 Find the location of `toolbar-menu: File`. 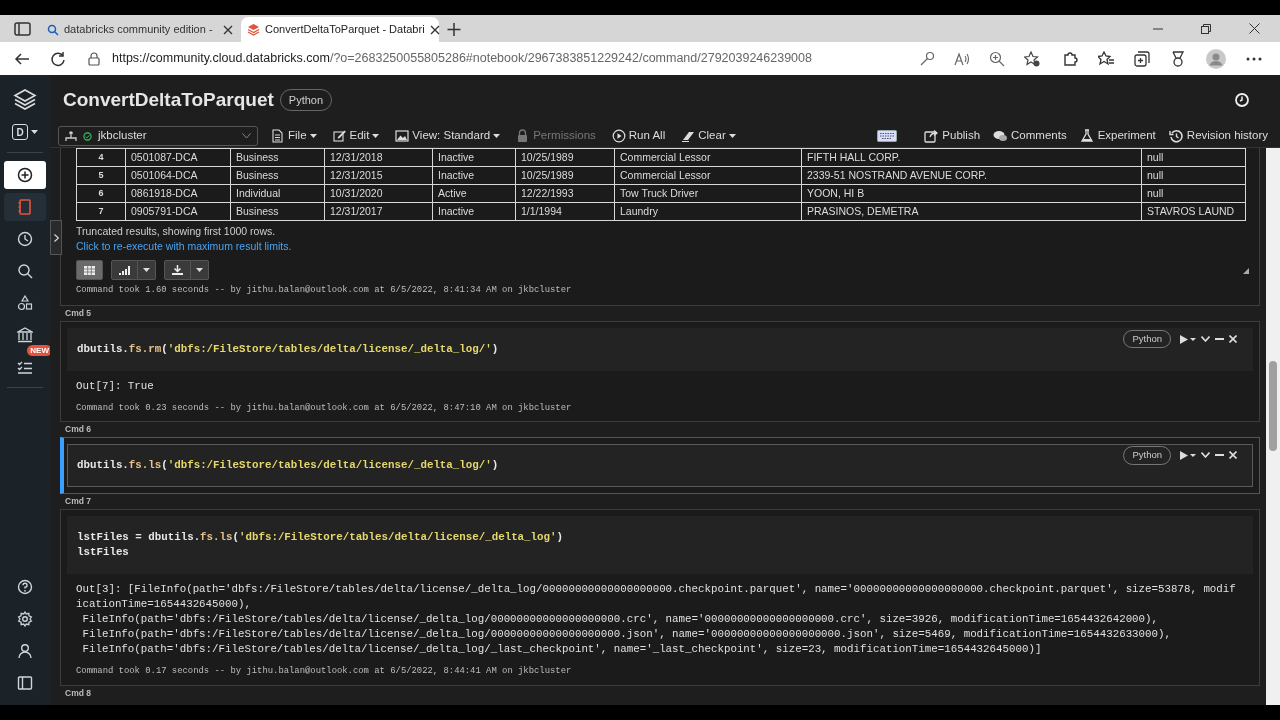

toolbar-menu: File is located at coordinates (294, 136).